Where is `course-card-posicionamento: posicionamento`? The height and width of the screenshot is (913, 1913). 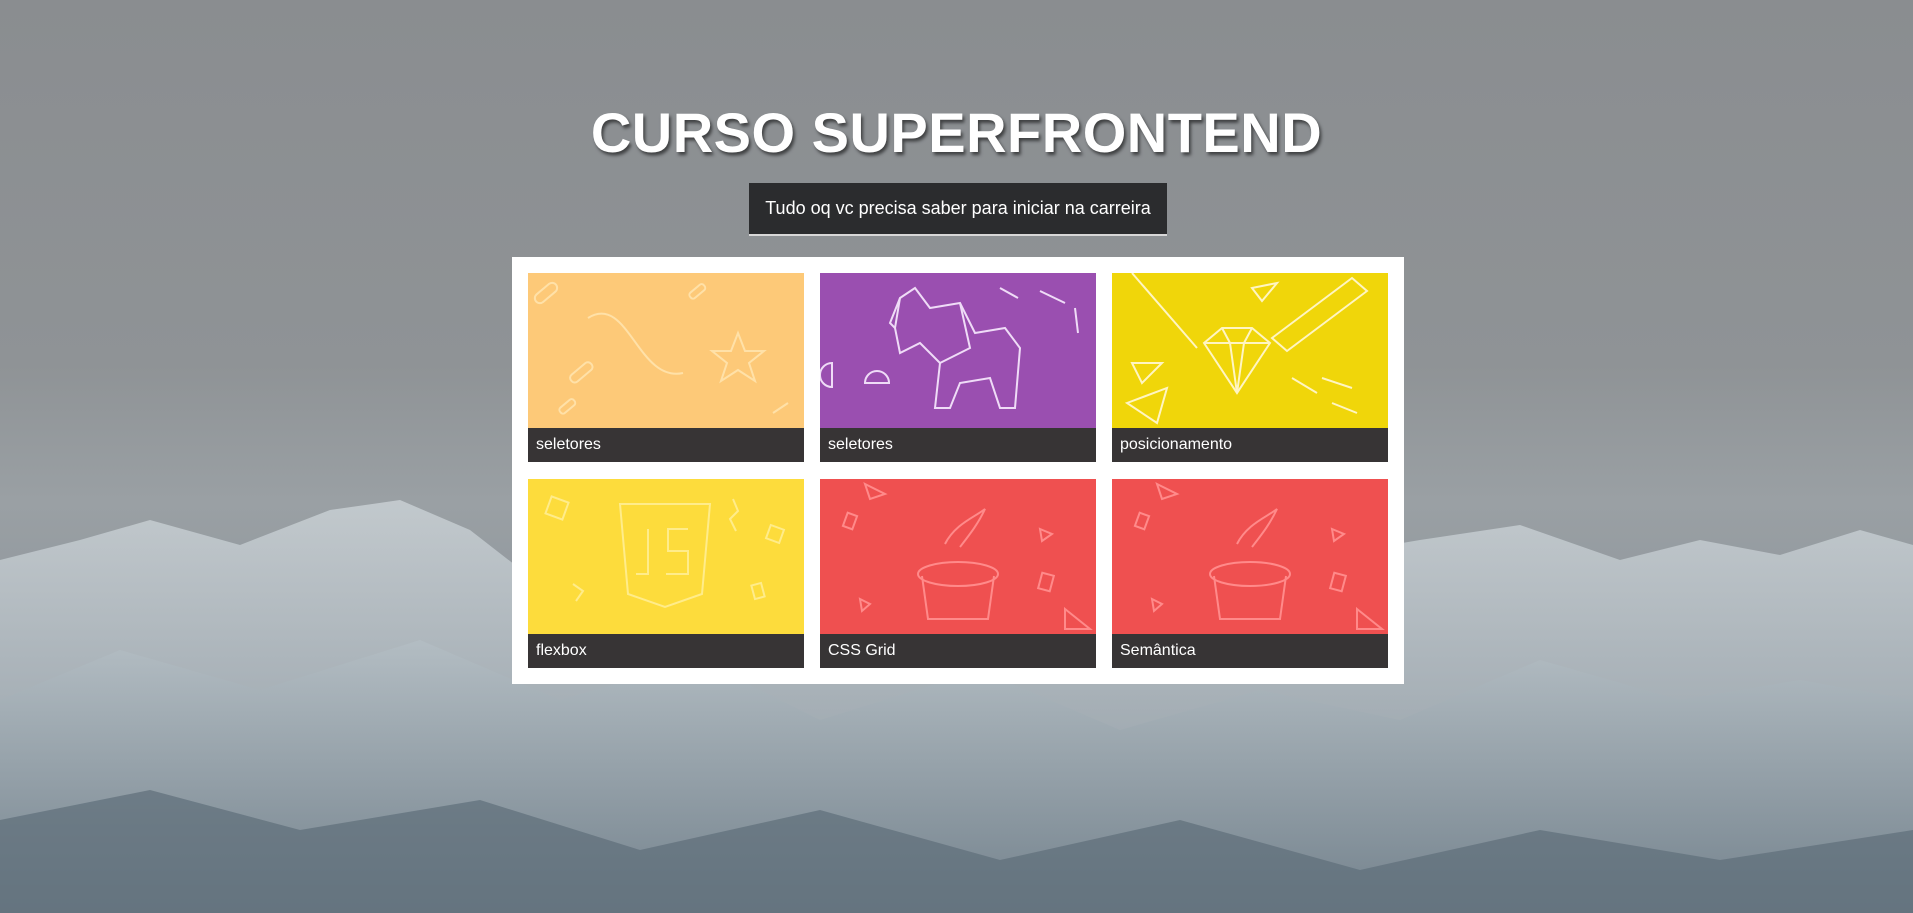 course-card-posicionamento: posicionamento is located at coordinates (1250, 367).